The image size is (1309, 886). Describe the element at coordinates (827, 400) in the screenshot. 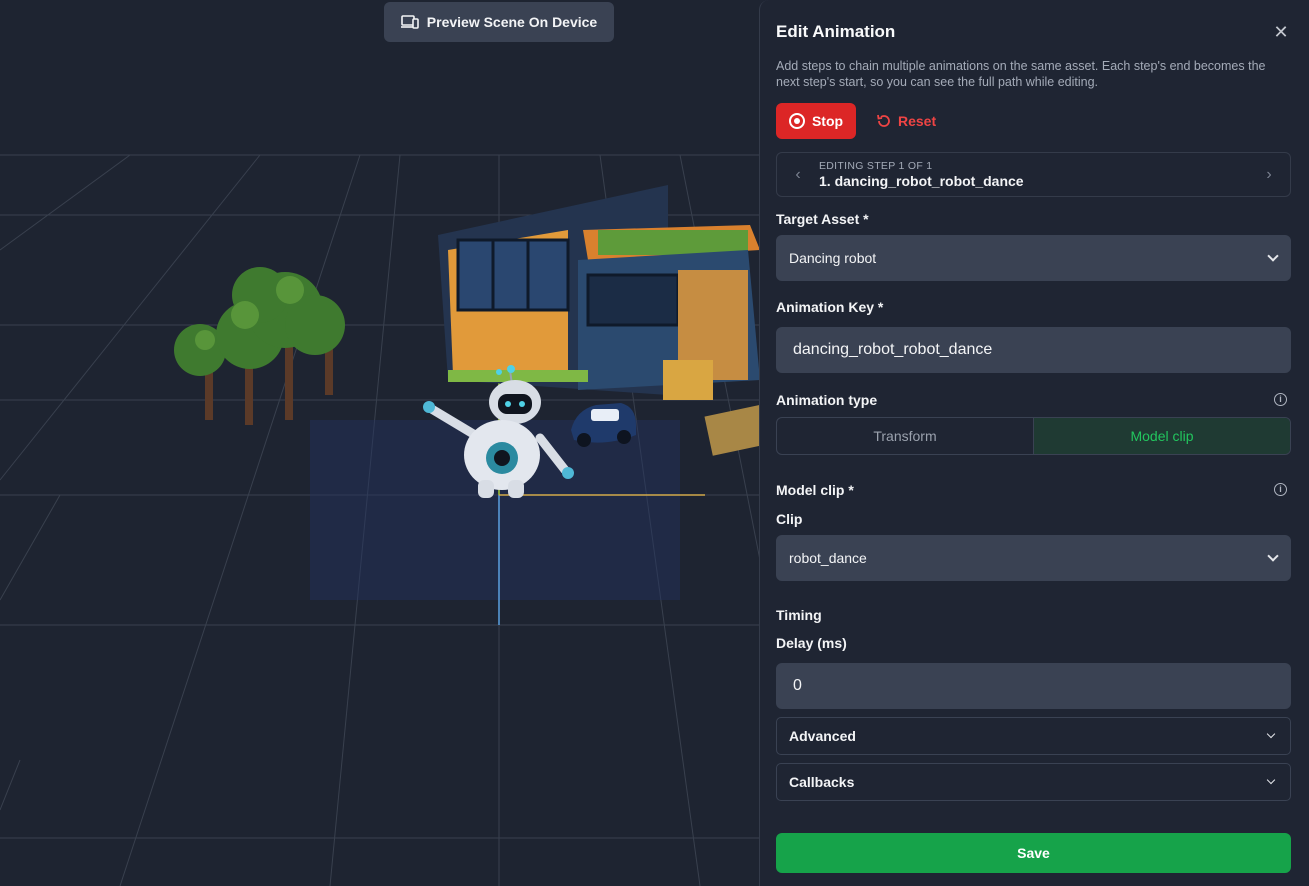

I see `animation-type-label: Animation type` at that location.